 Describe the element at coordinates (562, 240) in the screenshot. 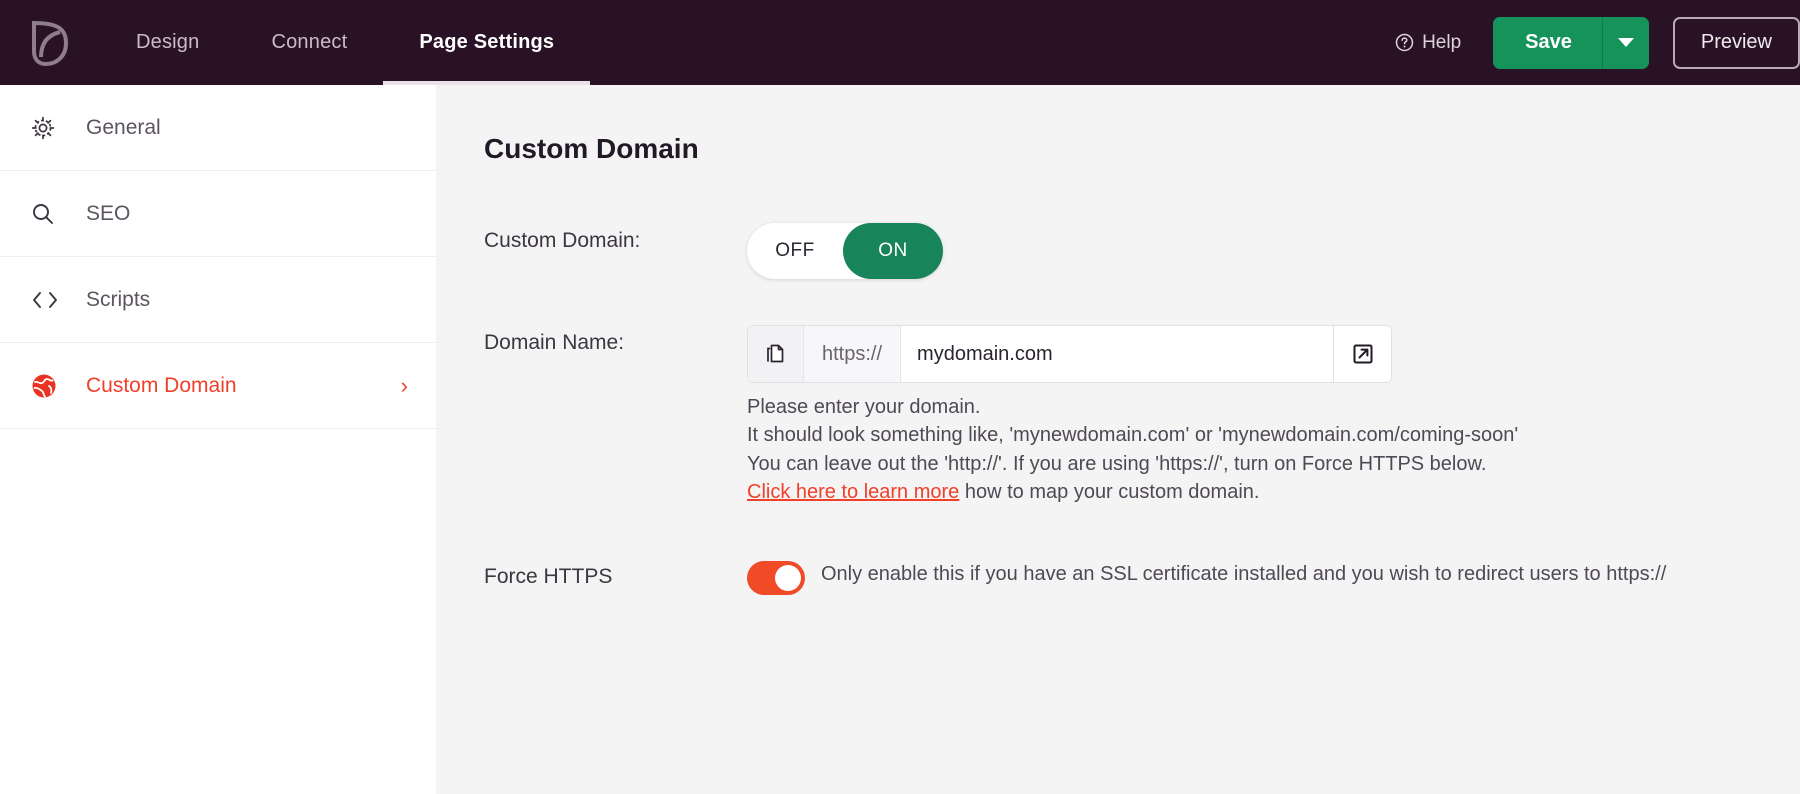

I see `custom-domain-label: Custom Domain:` at that location.